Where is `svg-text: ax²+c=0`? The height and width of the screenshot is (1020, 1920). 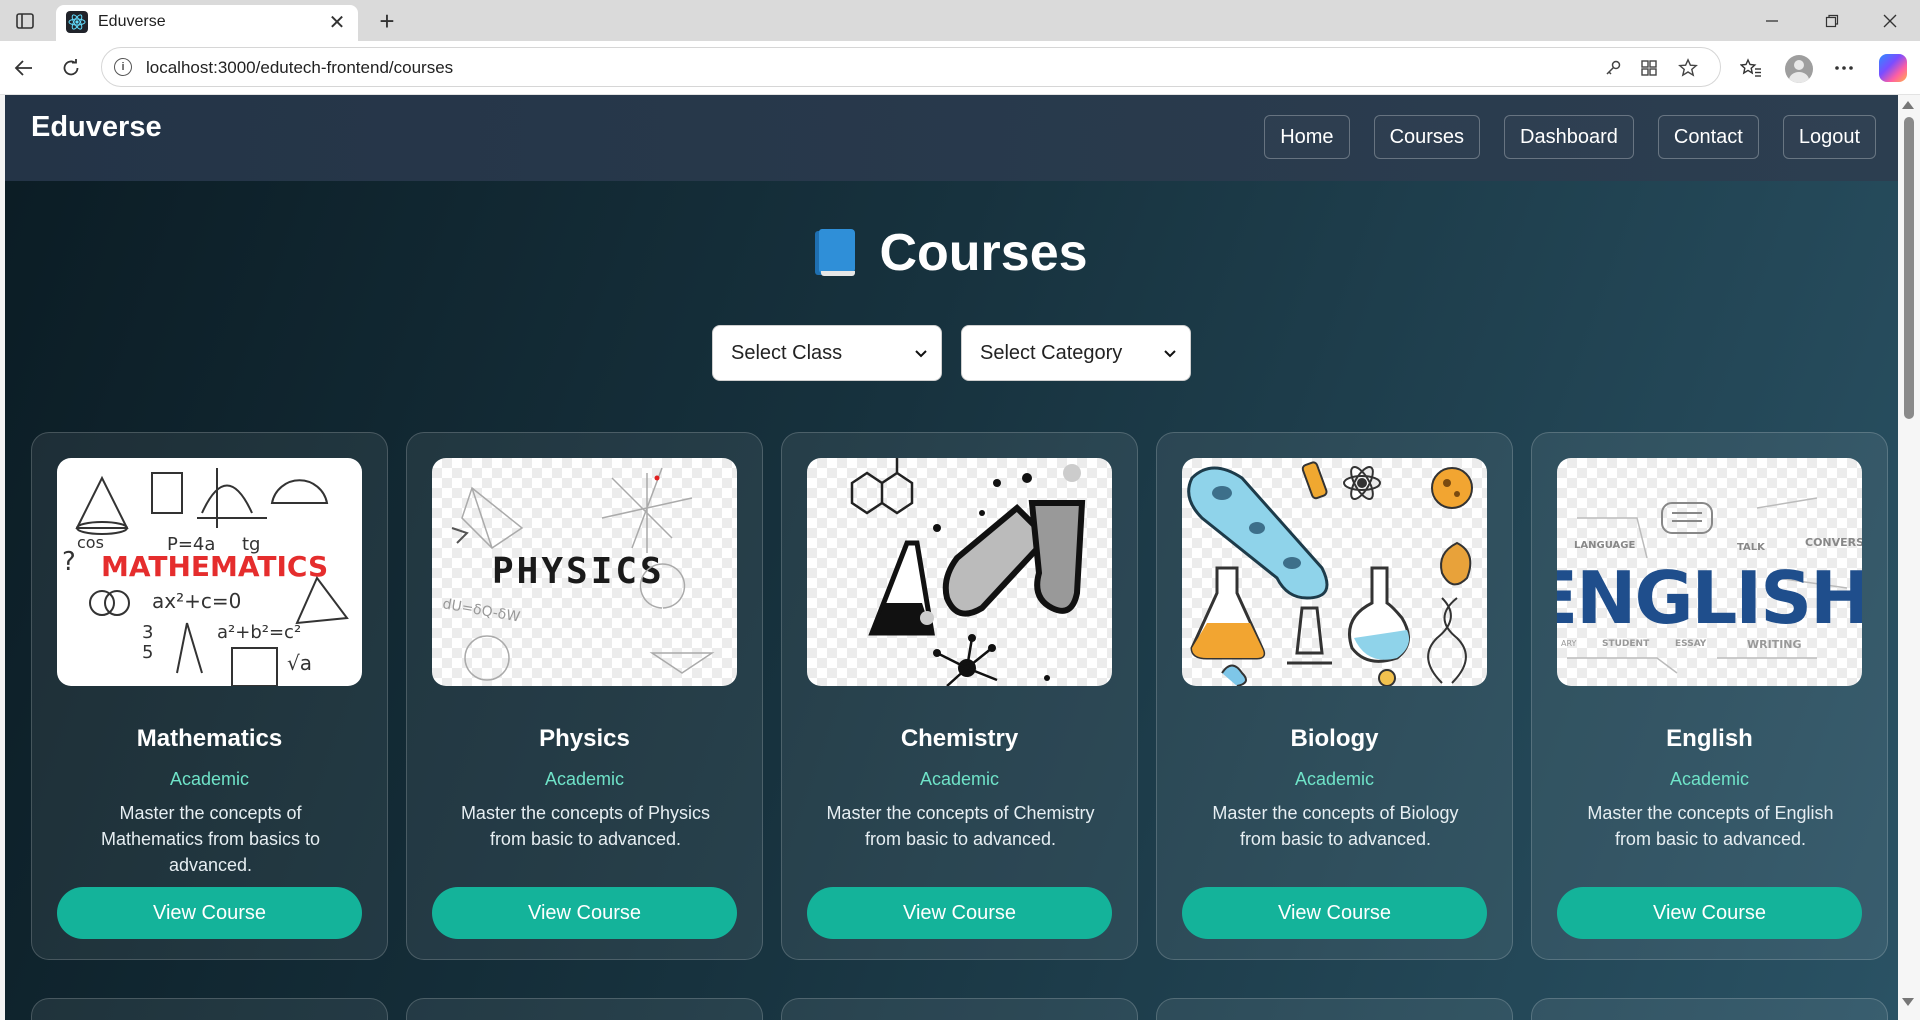 svg-text: ax²+c=0 is located at coordinates (196, 601).